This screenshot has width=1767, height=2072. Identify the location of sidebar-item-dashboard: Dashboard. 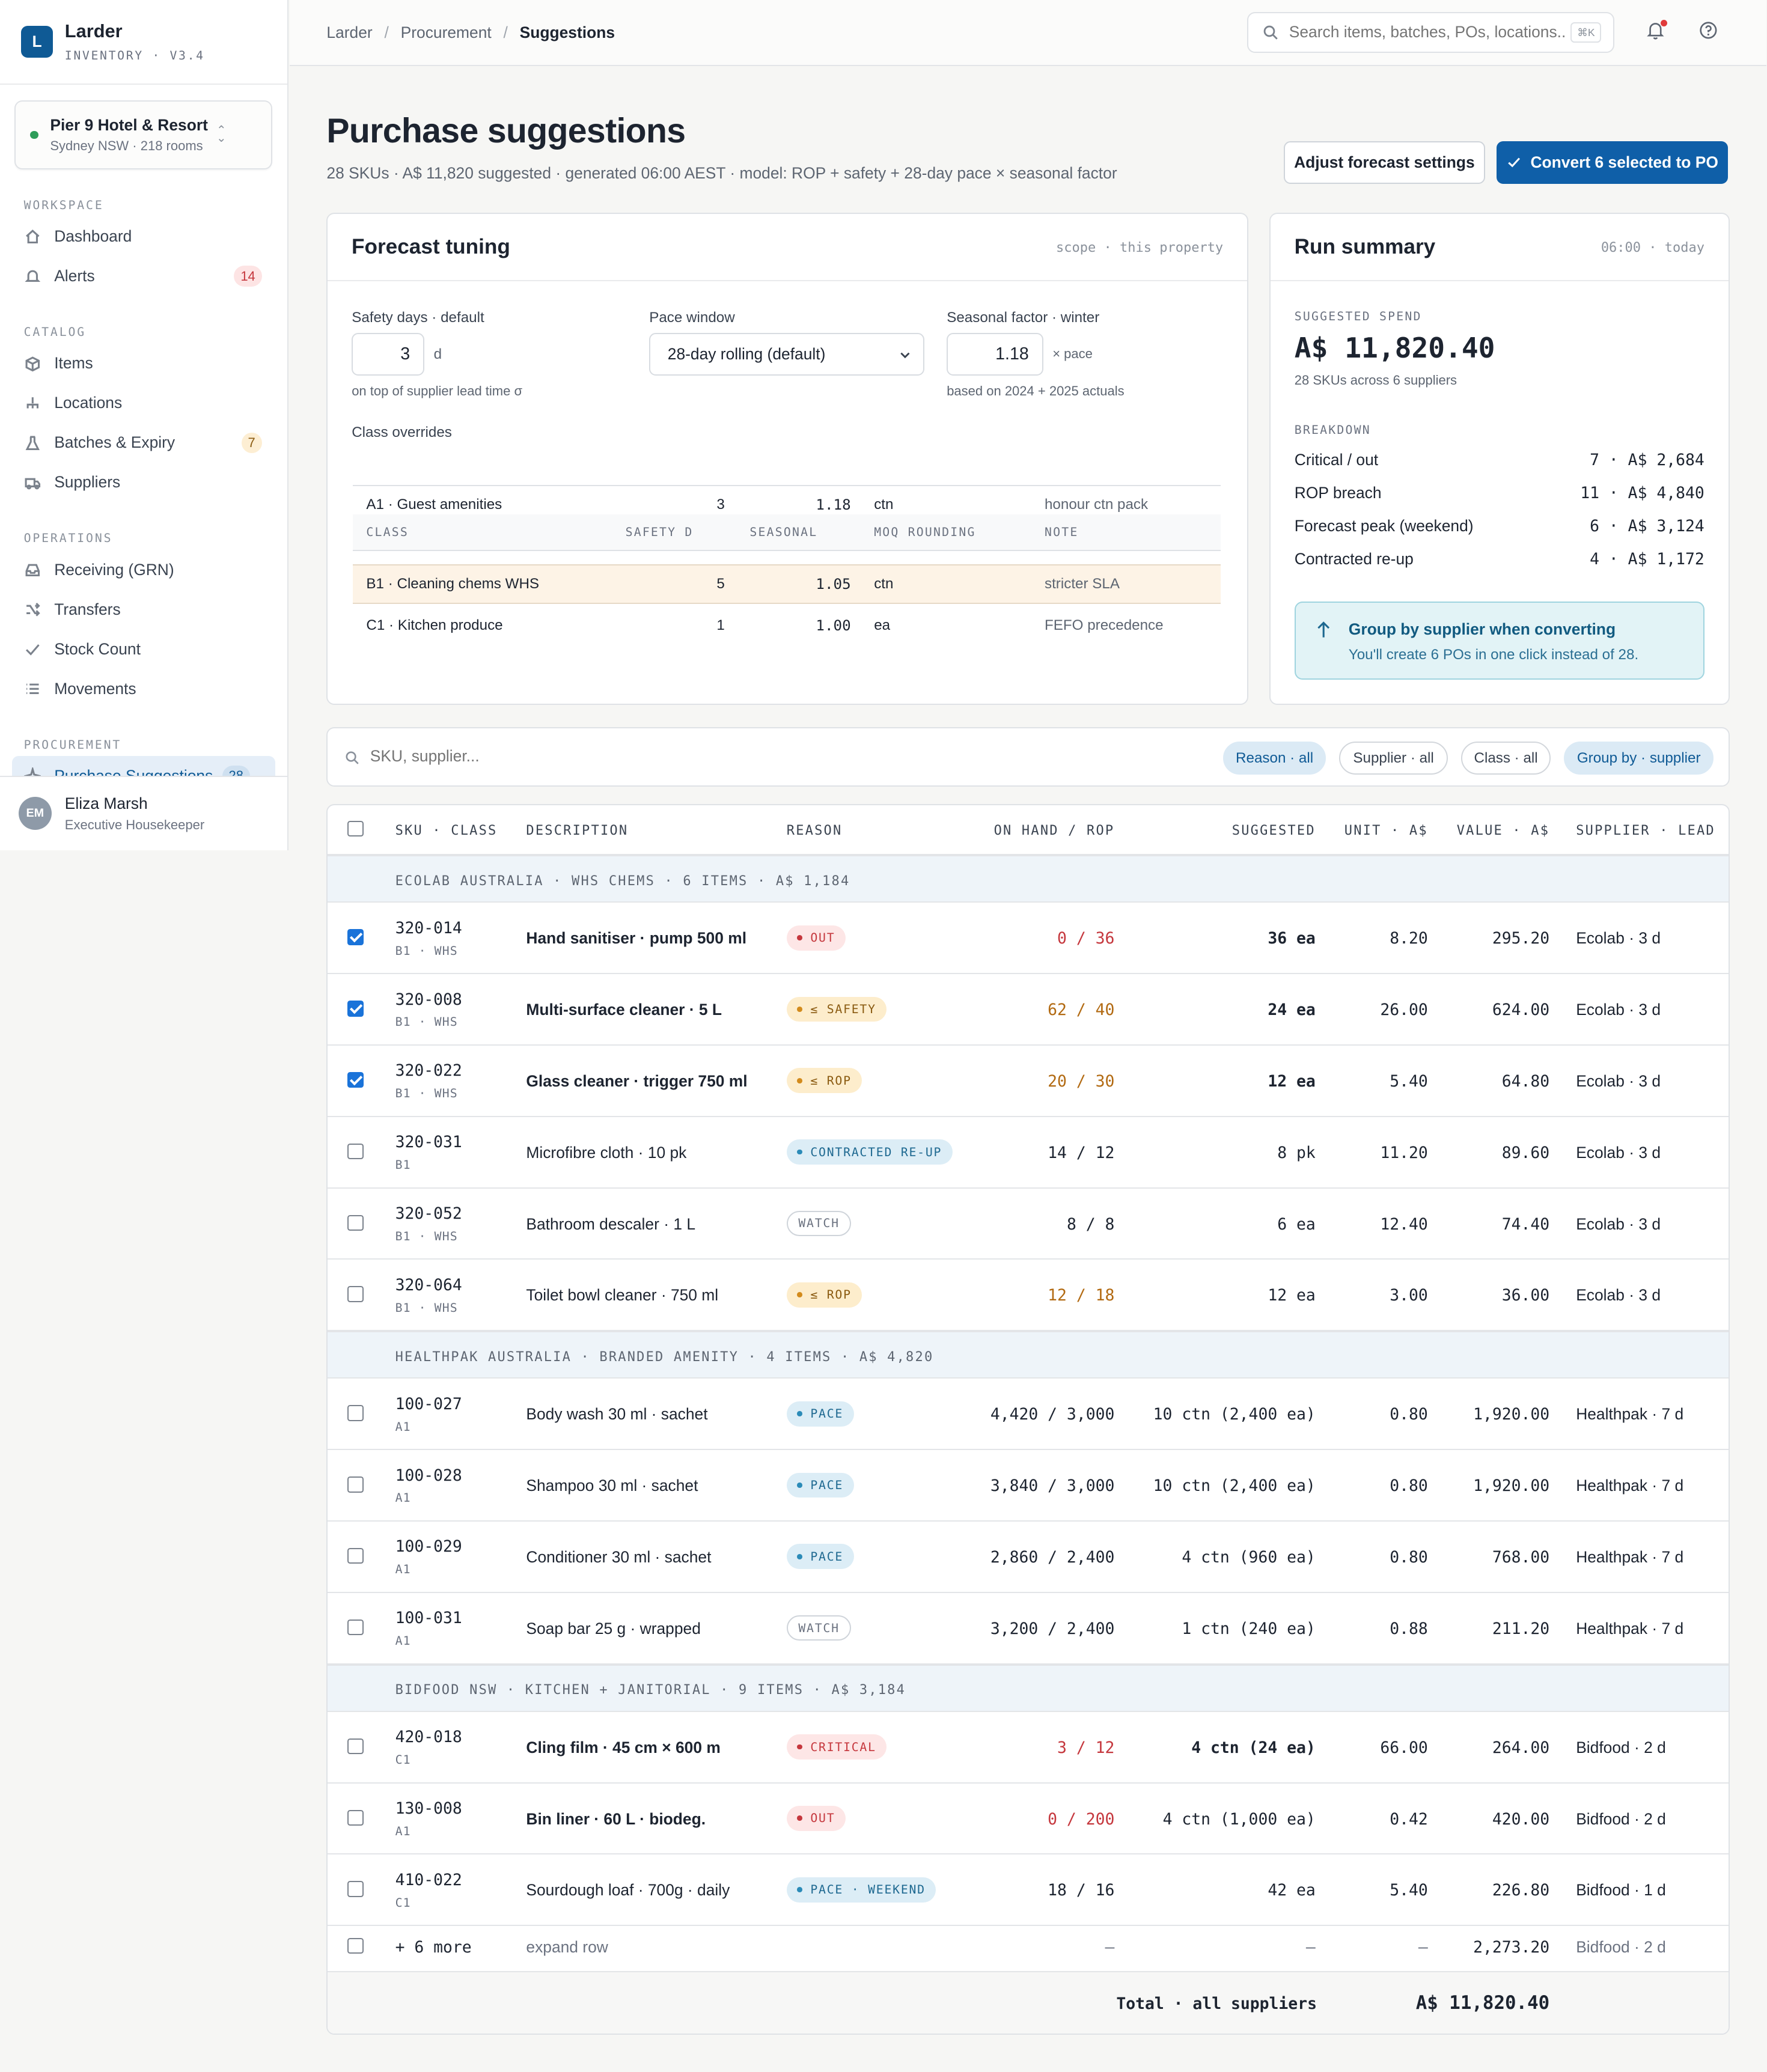
(143, 237).